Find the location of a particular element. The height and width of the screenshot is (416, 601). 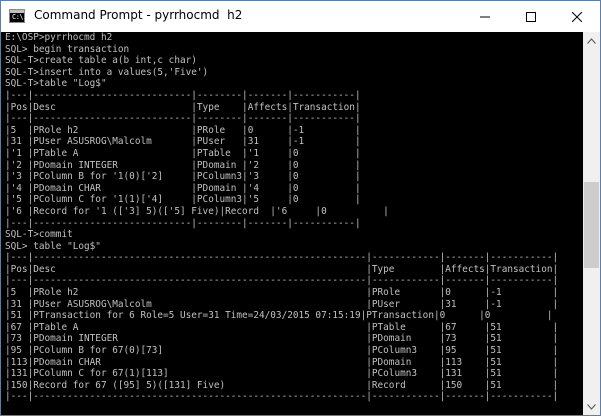

vertical-scrollbar is located at coordinates (591, 223).